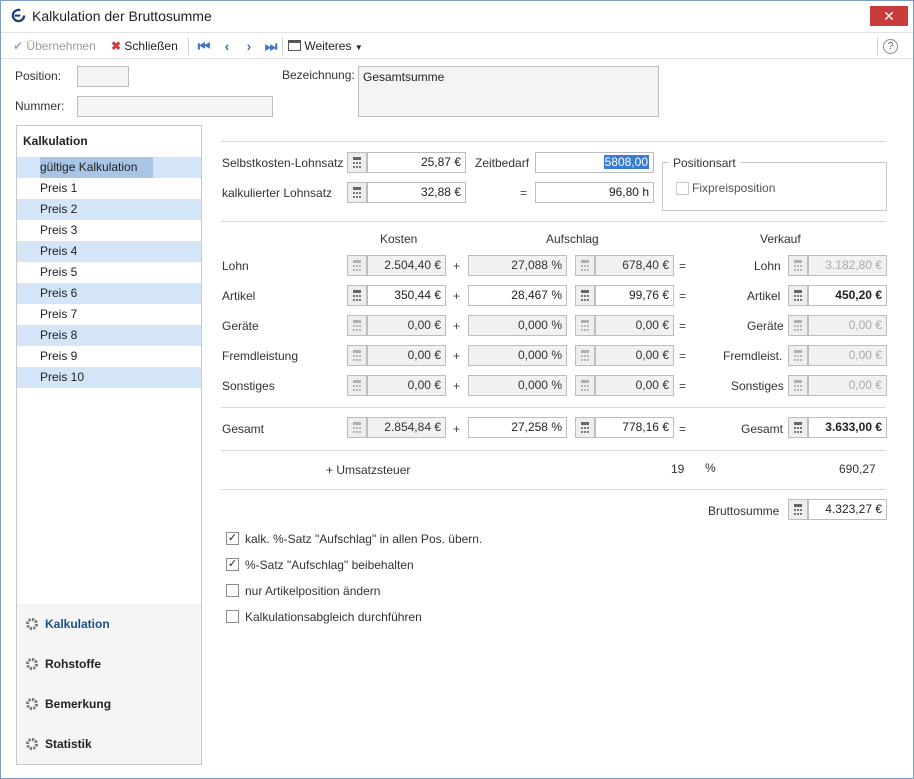 The height and width of the screenshot is (779, 914). I want to click on designation-label: Bezeichnung:, so click(318, 75).